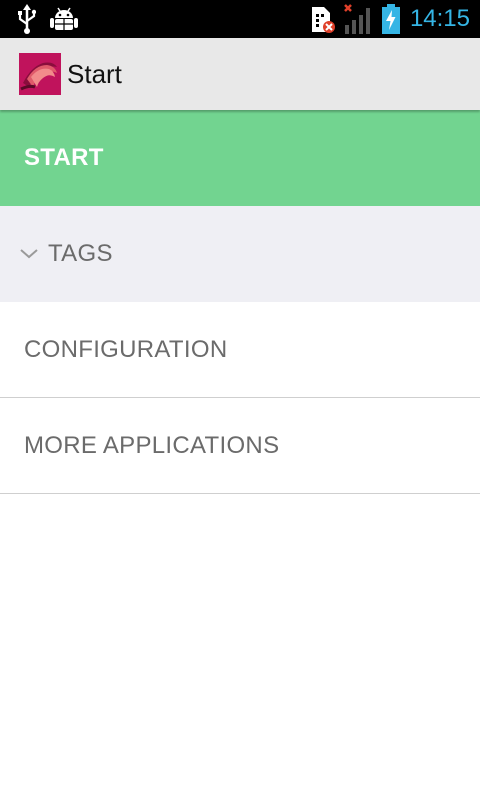  What do you see at coordinates (240, 254) in the screenshot?
I see `menu-item-tags: TAGS` at bounding box center [240, 254].